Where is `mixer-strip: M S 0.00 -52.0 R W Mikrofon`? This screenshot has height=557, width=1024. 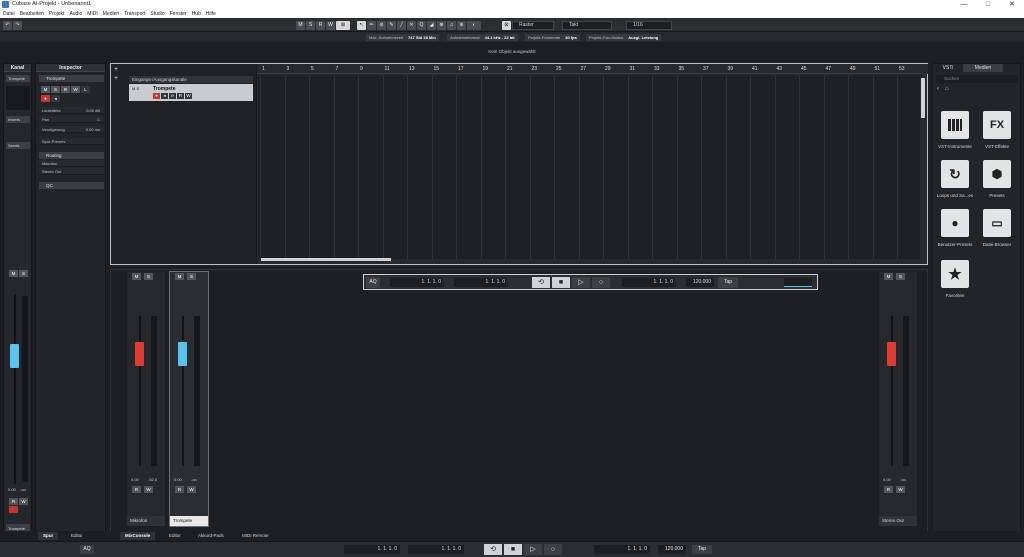
mixer-strip: M S 0.00 -52.0 R W Mikrofon is located at coordinates (146, 399).